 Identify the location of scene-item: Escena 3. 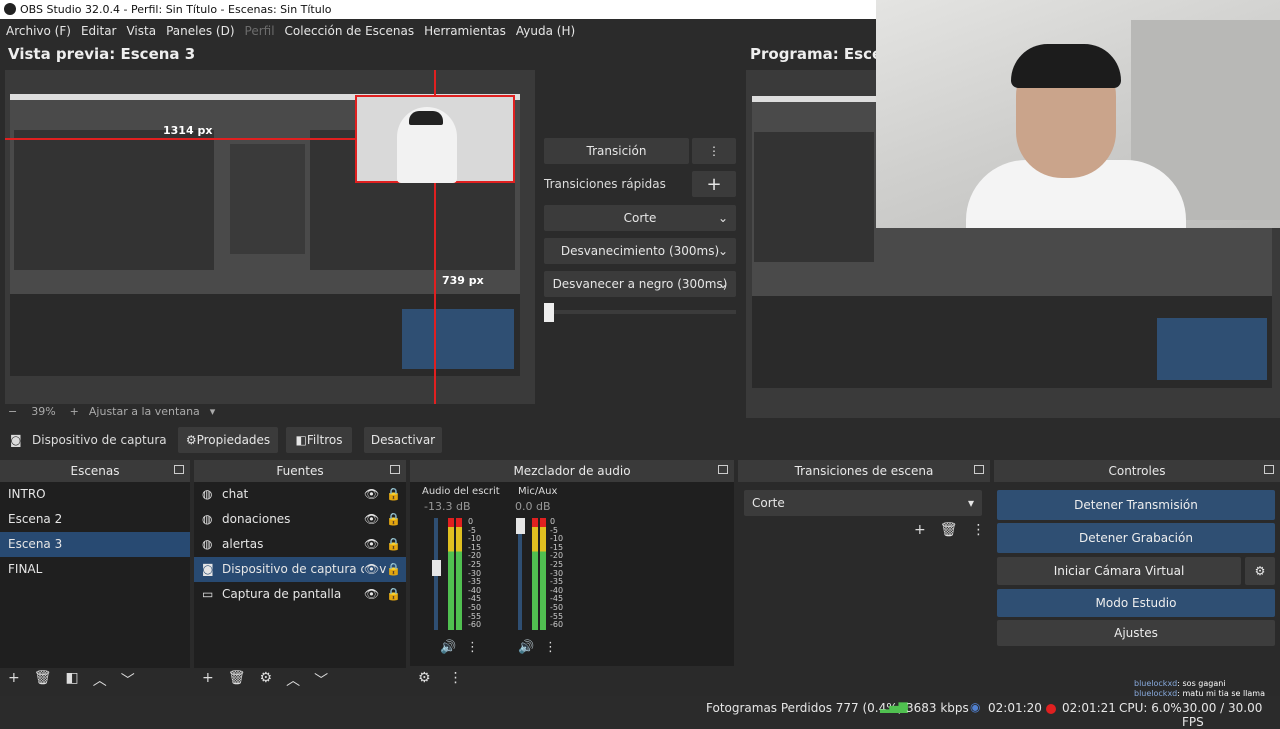
(95, 544).